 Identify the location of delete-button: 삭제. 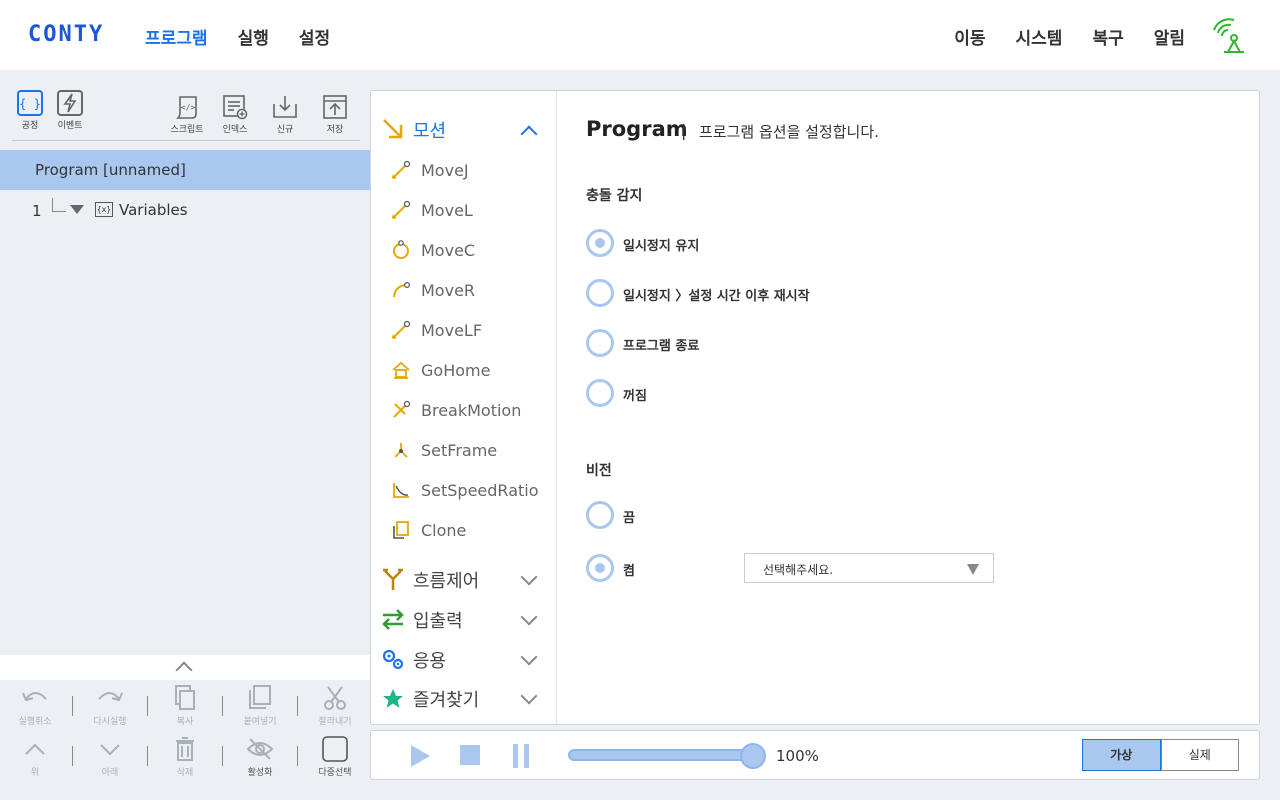
(185, 757).